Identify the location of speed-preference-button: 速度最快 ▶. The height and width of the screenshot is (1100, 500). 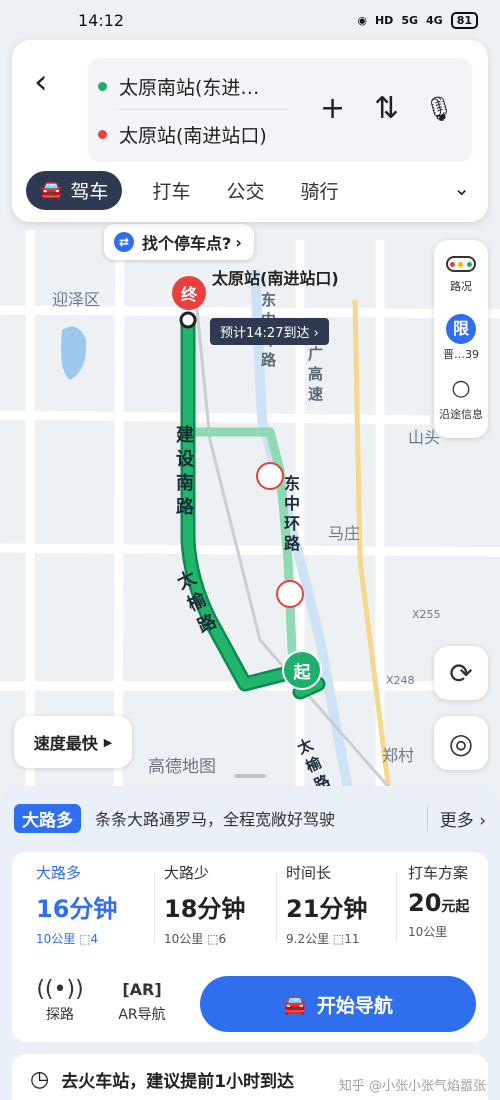
(73, 742).